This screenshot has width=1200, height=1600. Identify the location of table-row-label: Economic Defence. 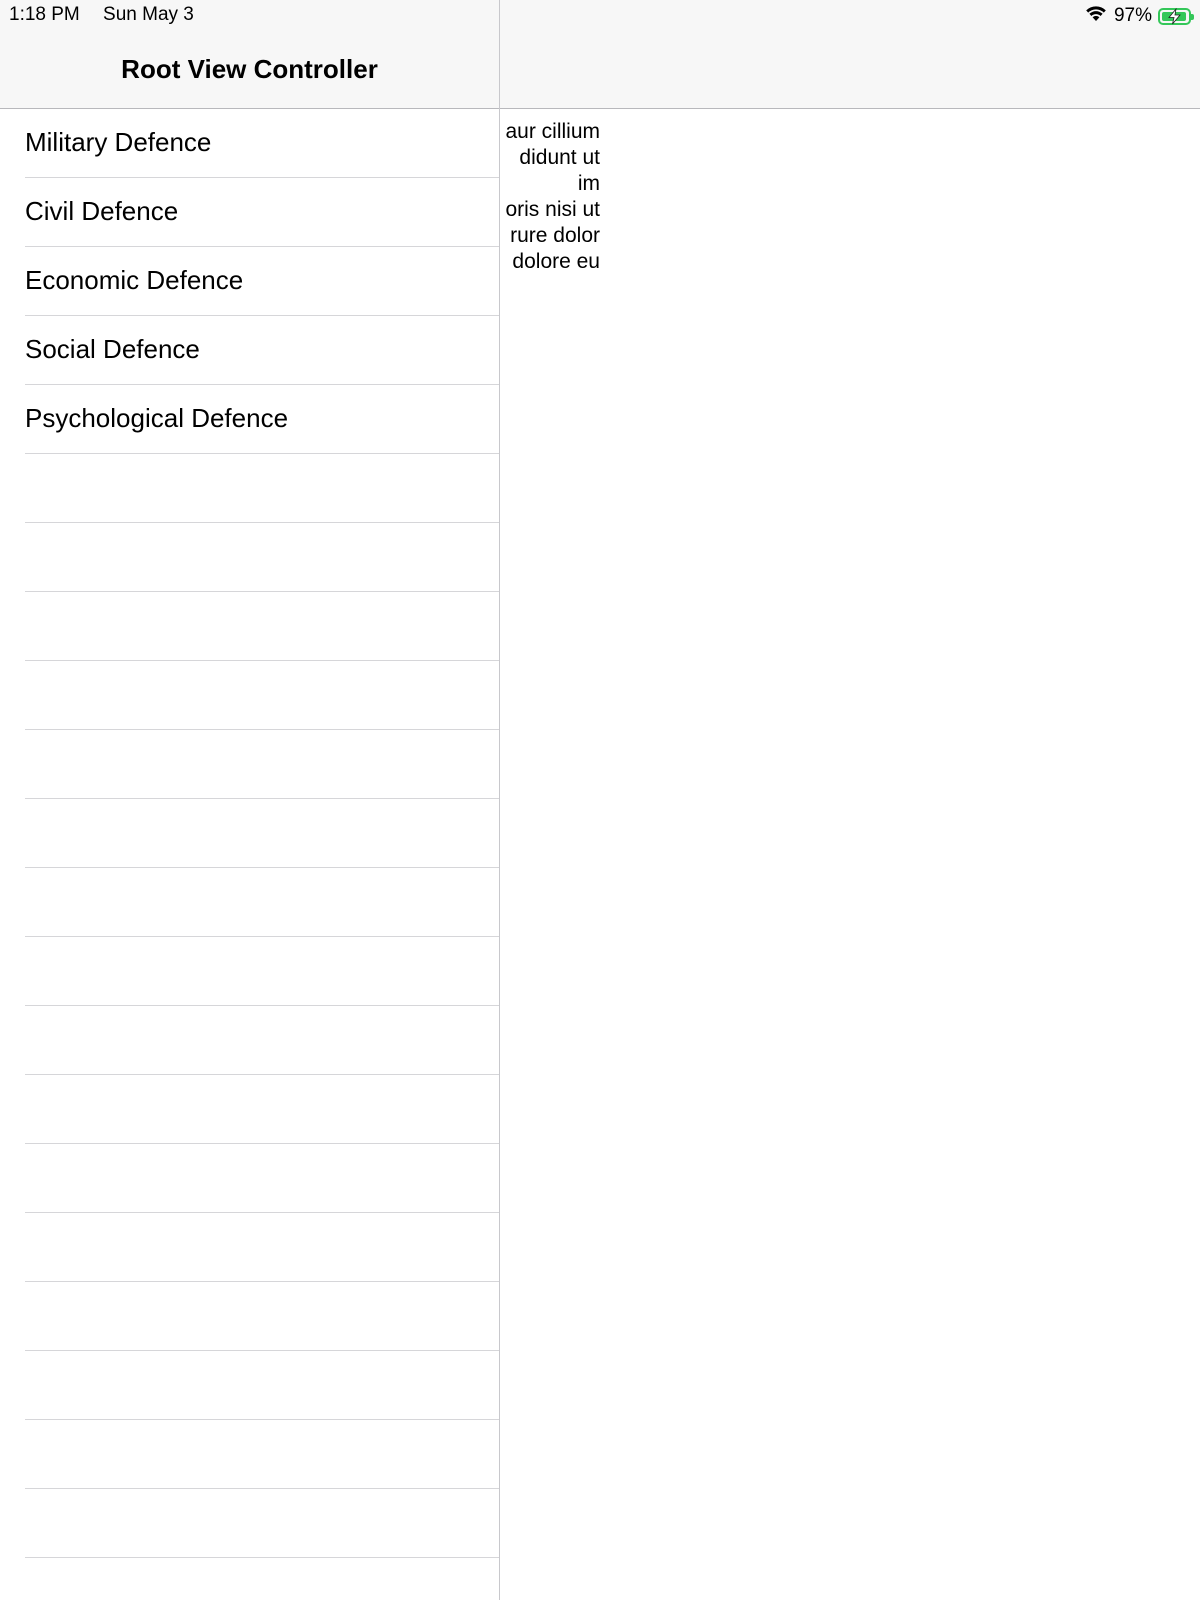
(134, 280).